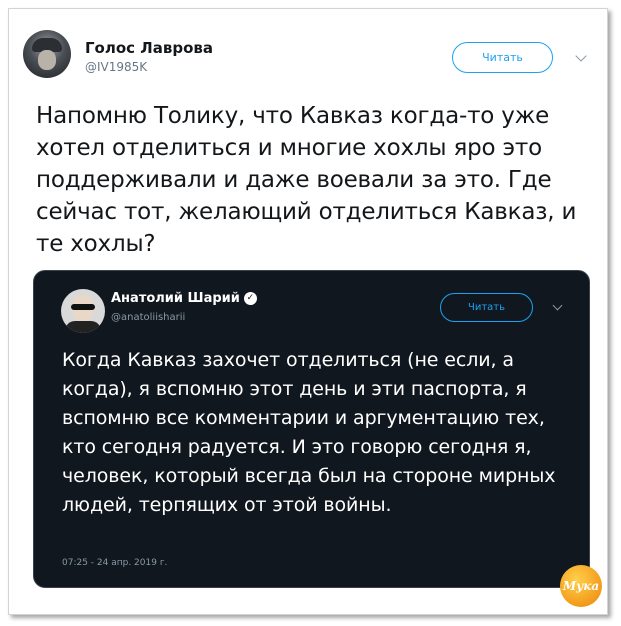 The image size is (621, 626). I want to click on avatar, so click(47, 54).